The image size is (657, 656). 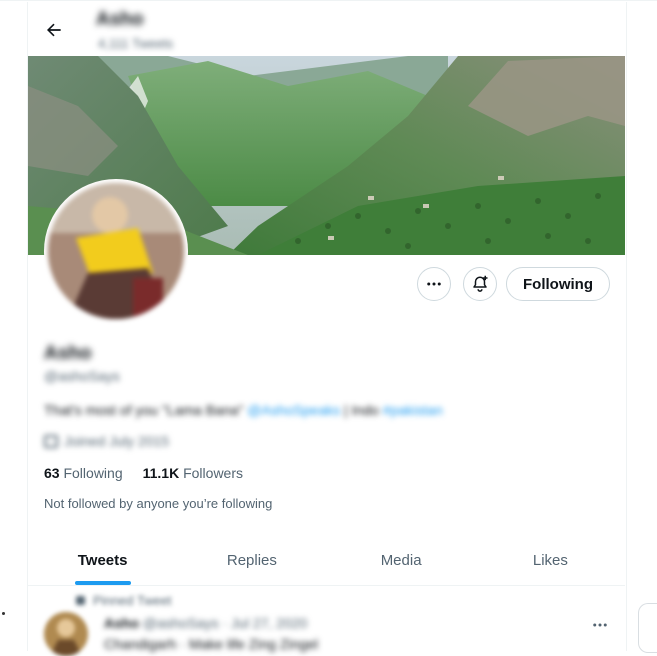 I want to click on bell-plus-icon, so click(x=480, y=283).